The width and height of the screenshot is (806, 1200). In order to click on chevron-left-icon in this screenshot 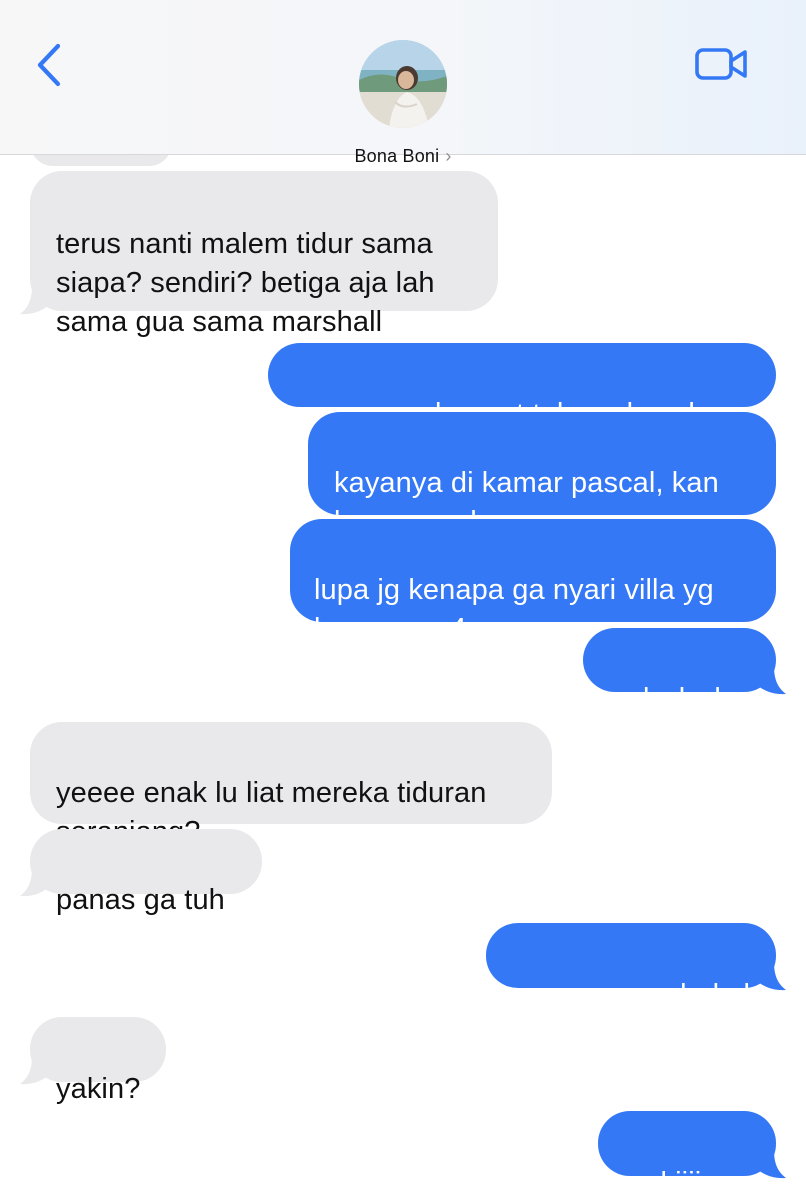, I will do `click(49, 65)`.